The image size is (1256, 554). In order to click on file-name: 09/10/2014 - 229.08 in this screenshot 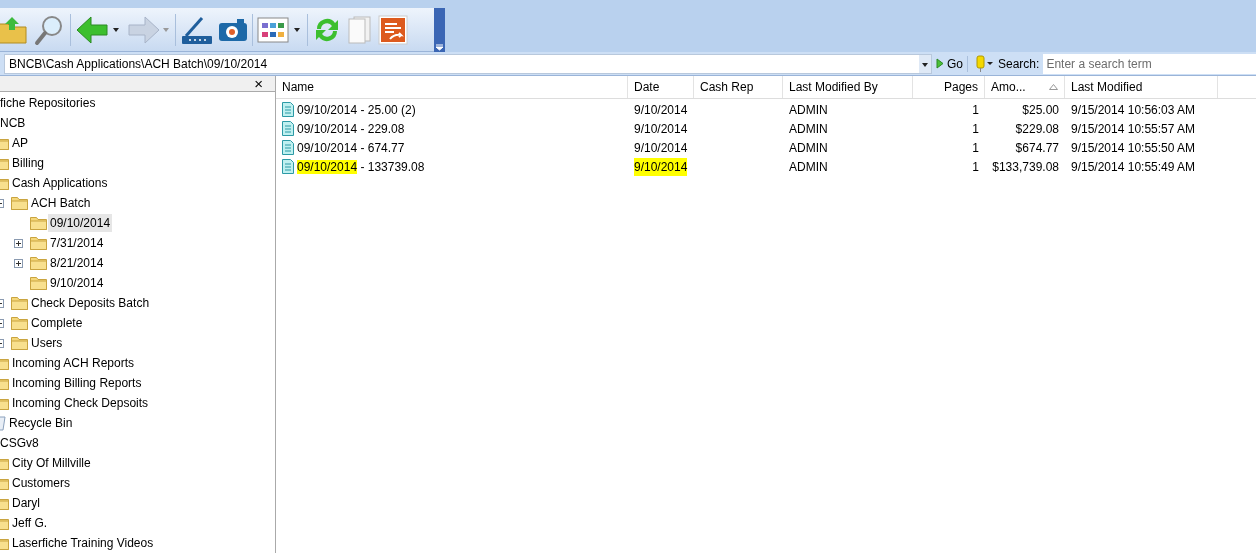, I will do `click(351, 128)`.